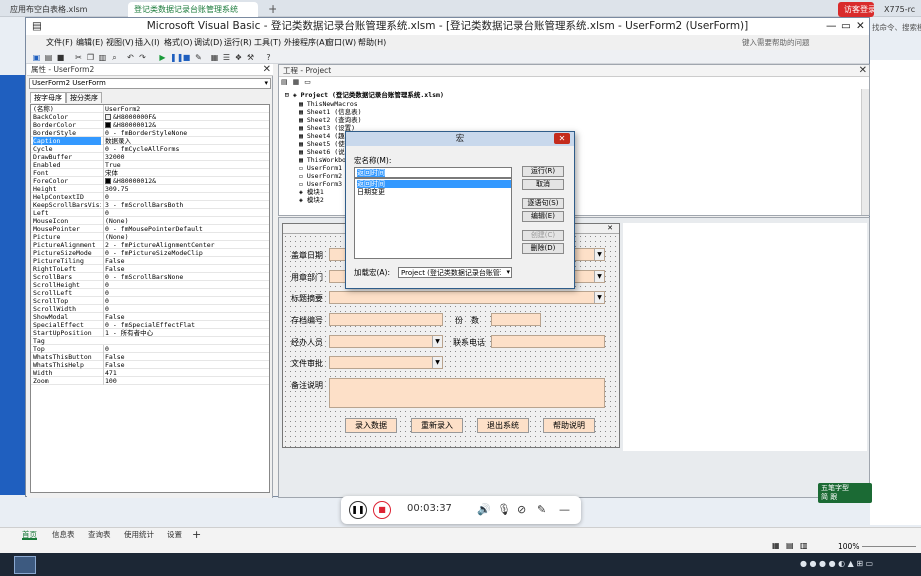  I want to click on property-row: Left 0, so click(150, 213).